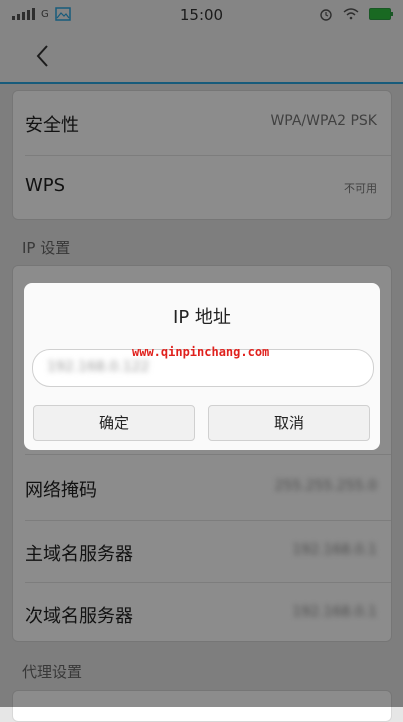 This screenshot has width=403, height=722. What do you see at coordinates (202, 317) in the screenshot?
I see `dialog-title: IP 地址` at bounding box center [202, 317].